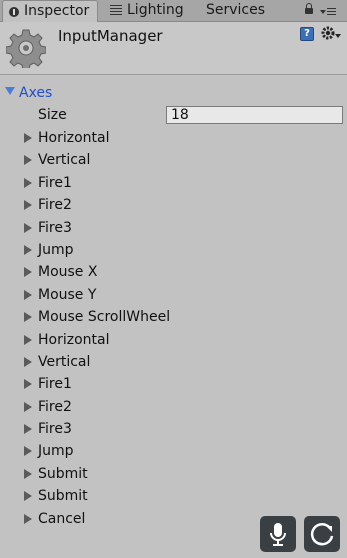 This screenshot has height=558, width=347. I want to click on tab-bar: Inspector Lighting Services, so click(173, 11).